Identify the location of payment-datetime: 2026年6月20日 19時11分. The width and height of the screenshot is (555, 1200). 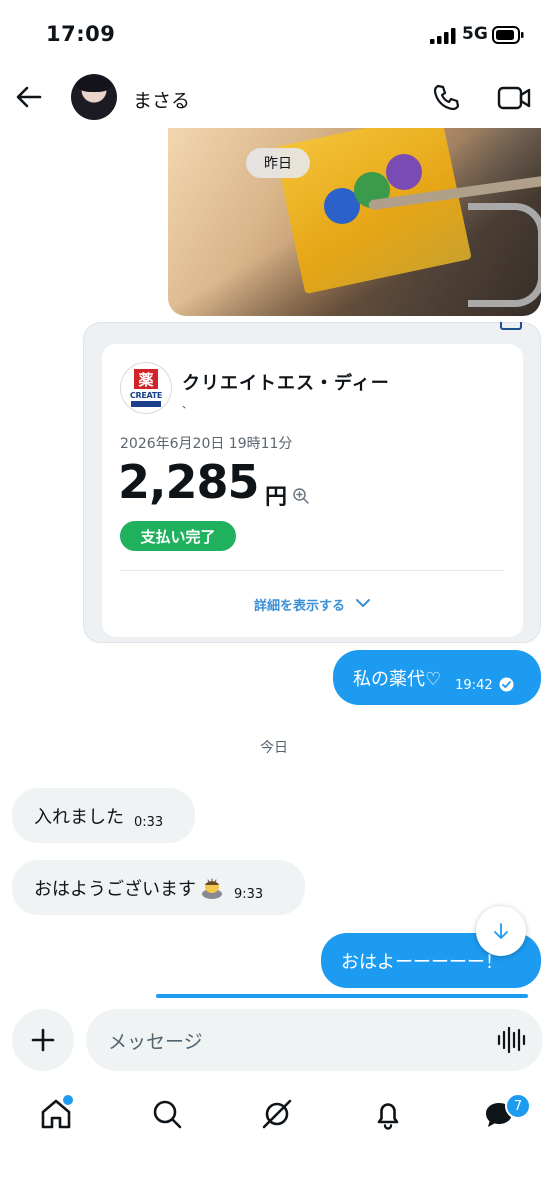
(206, 444).